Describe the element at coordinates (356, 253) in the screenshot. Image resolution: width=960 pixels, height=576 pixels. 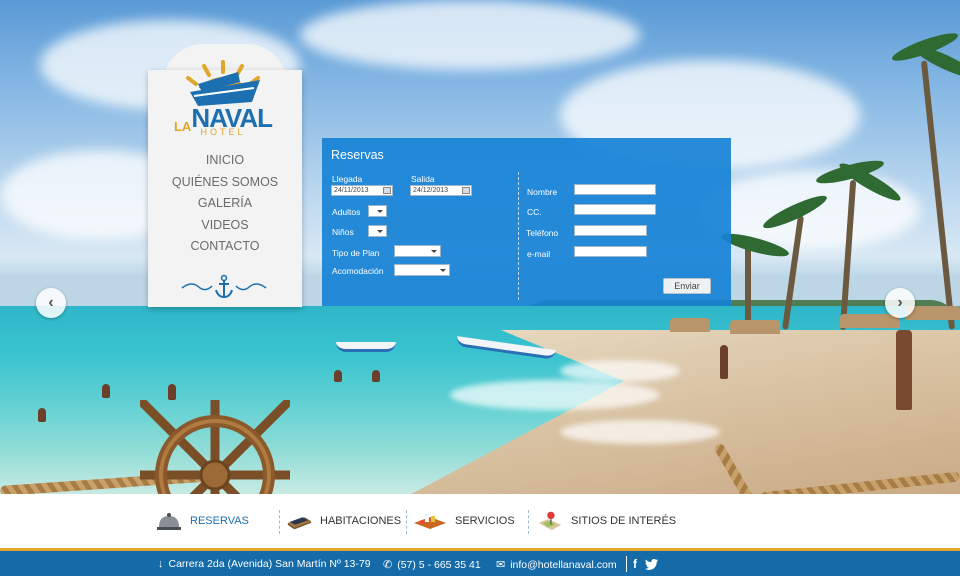
I see `plan-type-label: Tipo de Plan` at that location.